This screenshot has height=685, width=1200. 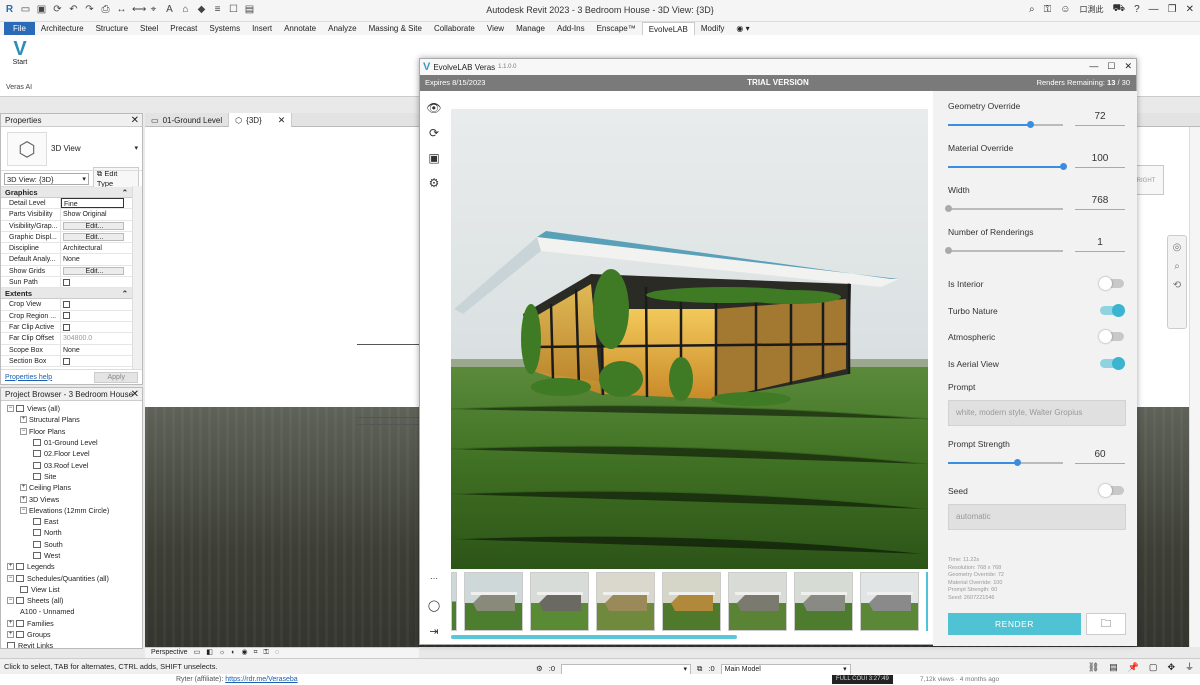 I want to click on logout-icon: ⇥, so click(x=434, y=631).